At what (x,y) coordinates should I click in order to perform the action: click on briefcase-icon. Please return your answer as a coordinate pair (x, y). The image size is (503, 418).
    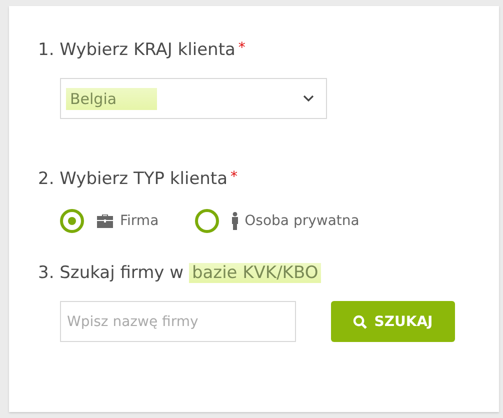
    Looking at the image, I should click on (105, 221).